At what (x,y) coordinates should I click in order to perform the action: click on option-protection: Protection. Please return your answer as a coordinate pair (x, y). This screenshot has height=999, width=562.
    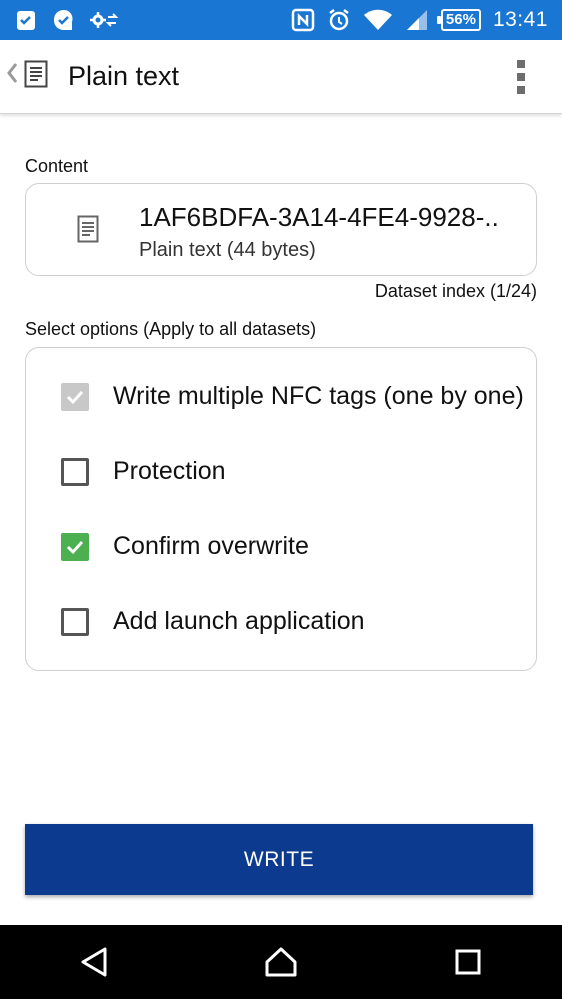
    Looking at the image, I should click on (143, 471).